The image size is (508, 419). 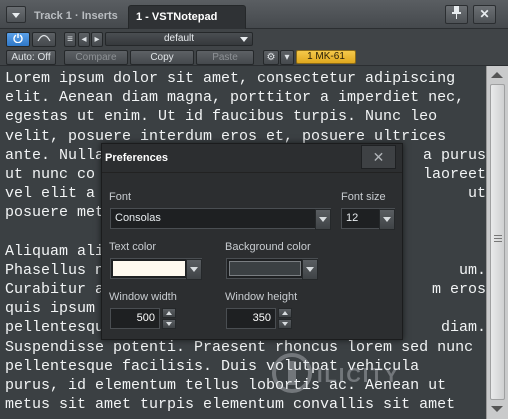 I want to click on font-label: Font, so click(x=120, y=197).